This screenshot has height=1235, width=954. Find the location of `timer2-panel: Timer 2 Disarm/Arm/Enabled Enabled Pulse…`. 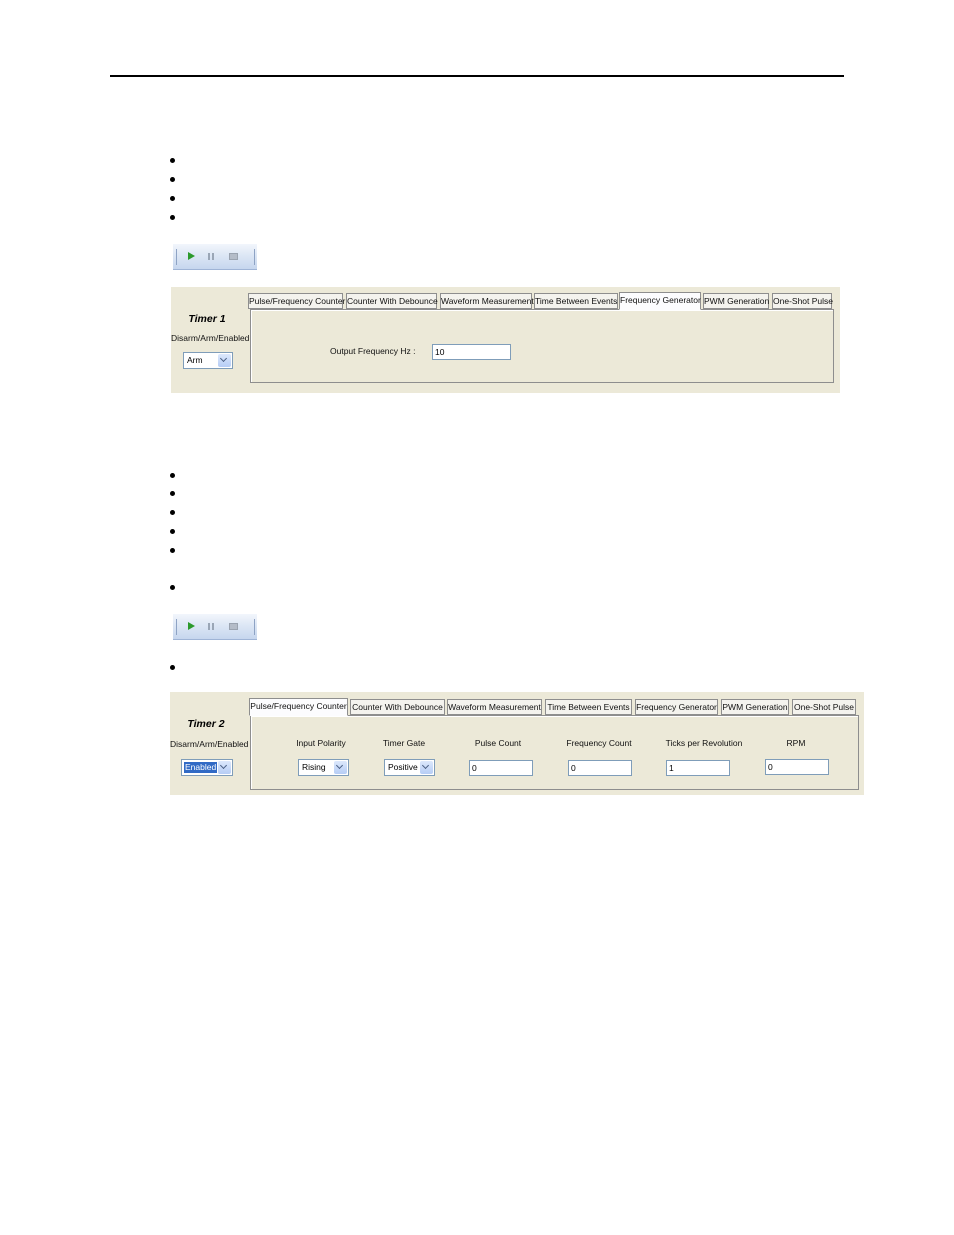

timer2-panel: Timer 2 Disarm/Arm/Enabled Enabled Pulse… is located at coordinates (517, 743).